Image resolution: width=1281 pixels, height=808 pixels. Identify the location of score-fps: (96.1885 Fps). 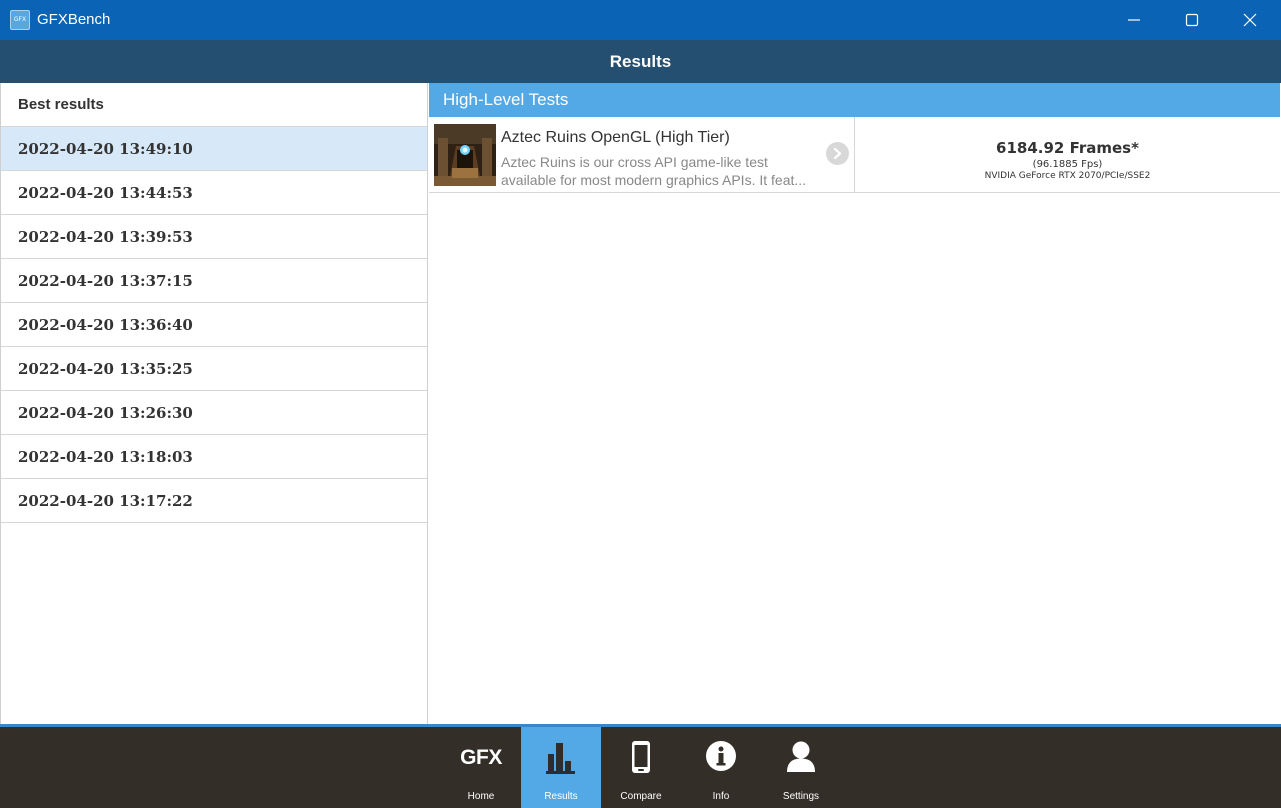
(1067, 164).